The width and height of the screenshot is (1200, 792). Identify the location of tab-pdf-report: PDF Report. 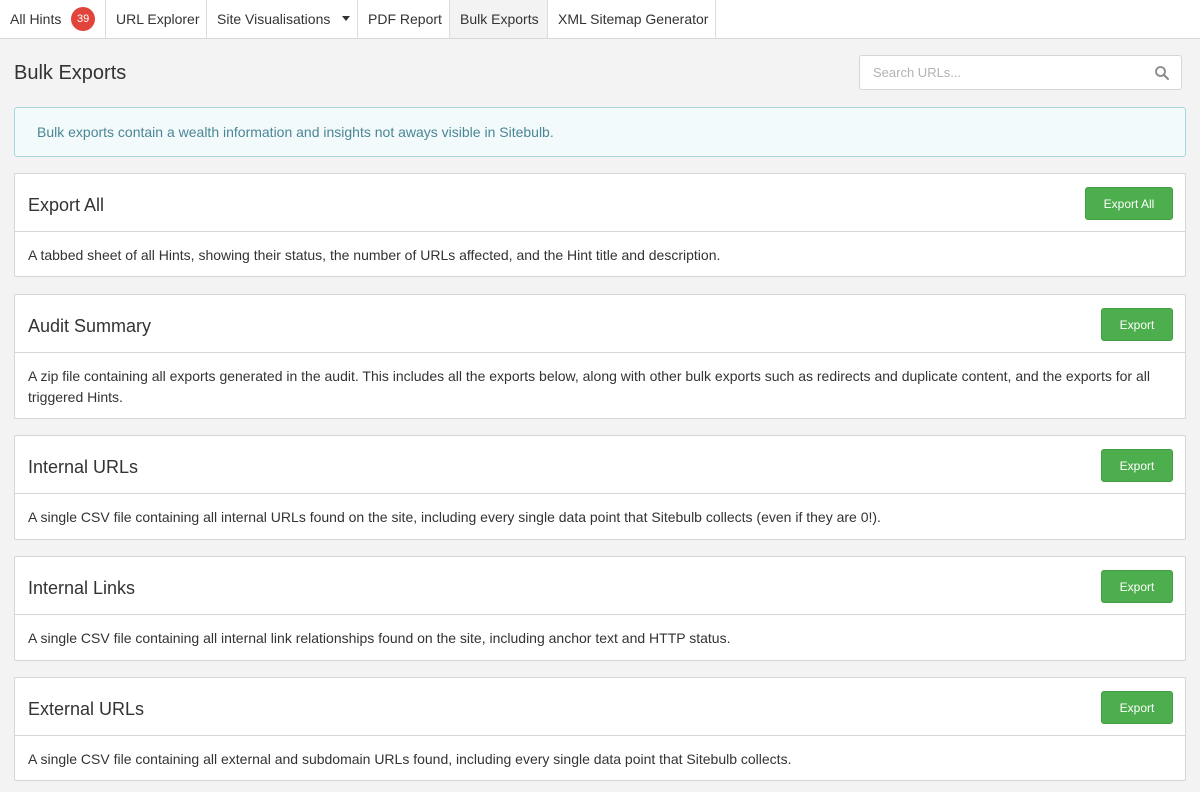
(404, 19).